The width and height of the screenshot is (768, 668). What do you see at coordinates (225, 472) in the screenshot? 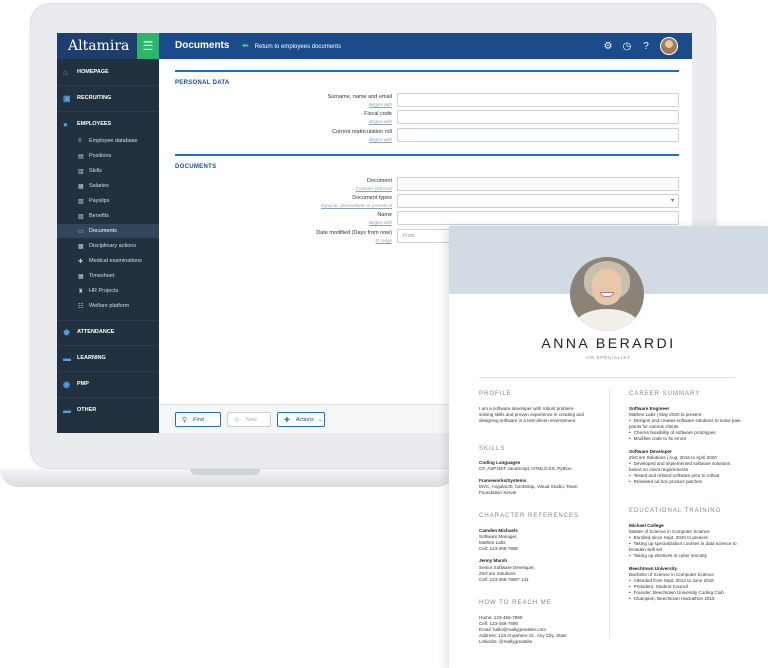
I see `laptop-notch` at bounding box center [225, 472].